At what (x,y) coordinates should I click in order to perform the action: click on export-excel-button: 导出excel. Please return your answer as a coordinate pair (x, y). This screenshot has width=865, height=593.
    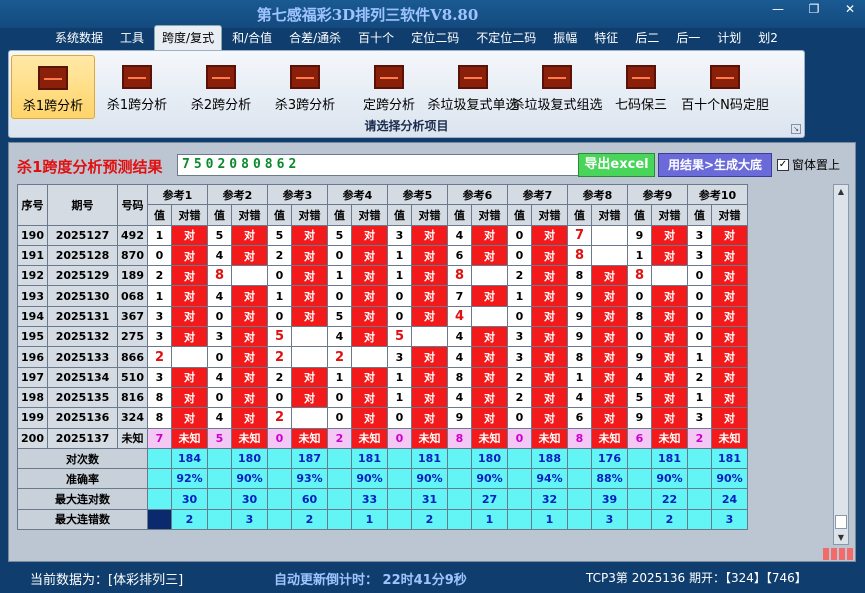
    Looking at the image, I should click on (616, 165).